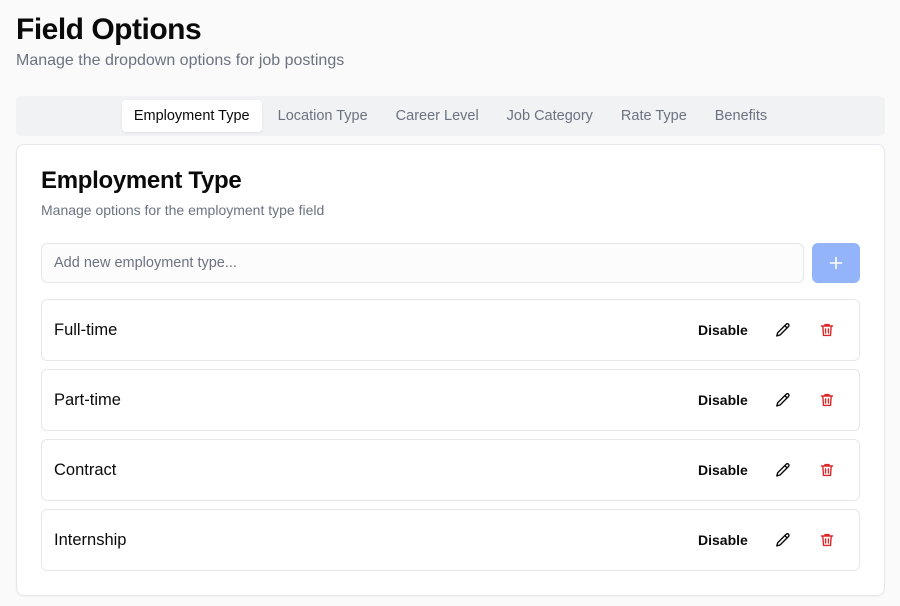 This screenshot has width=900, height=606. I want to click on option-row: Full-time Disable, so click(450, 330).